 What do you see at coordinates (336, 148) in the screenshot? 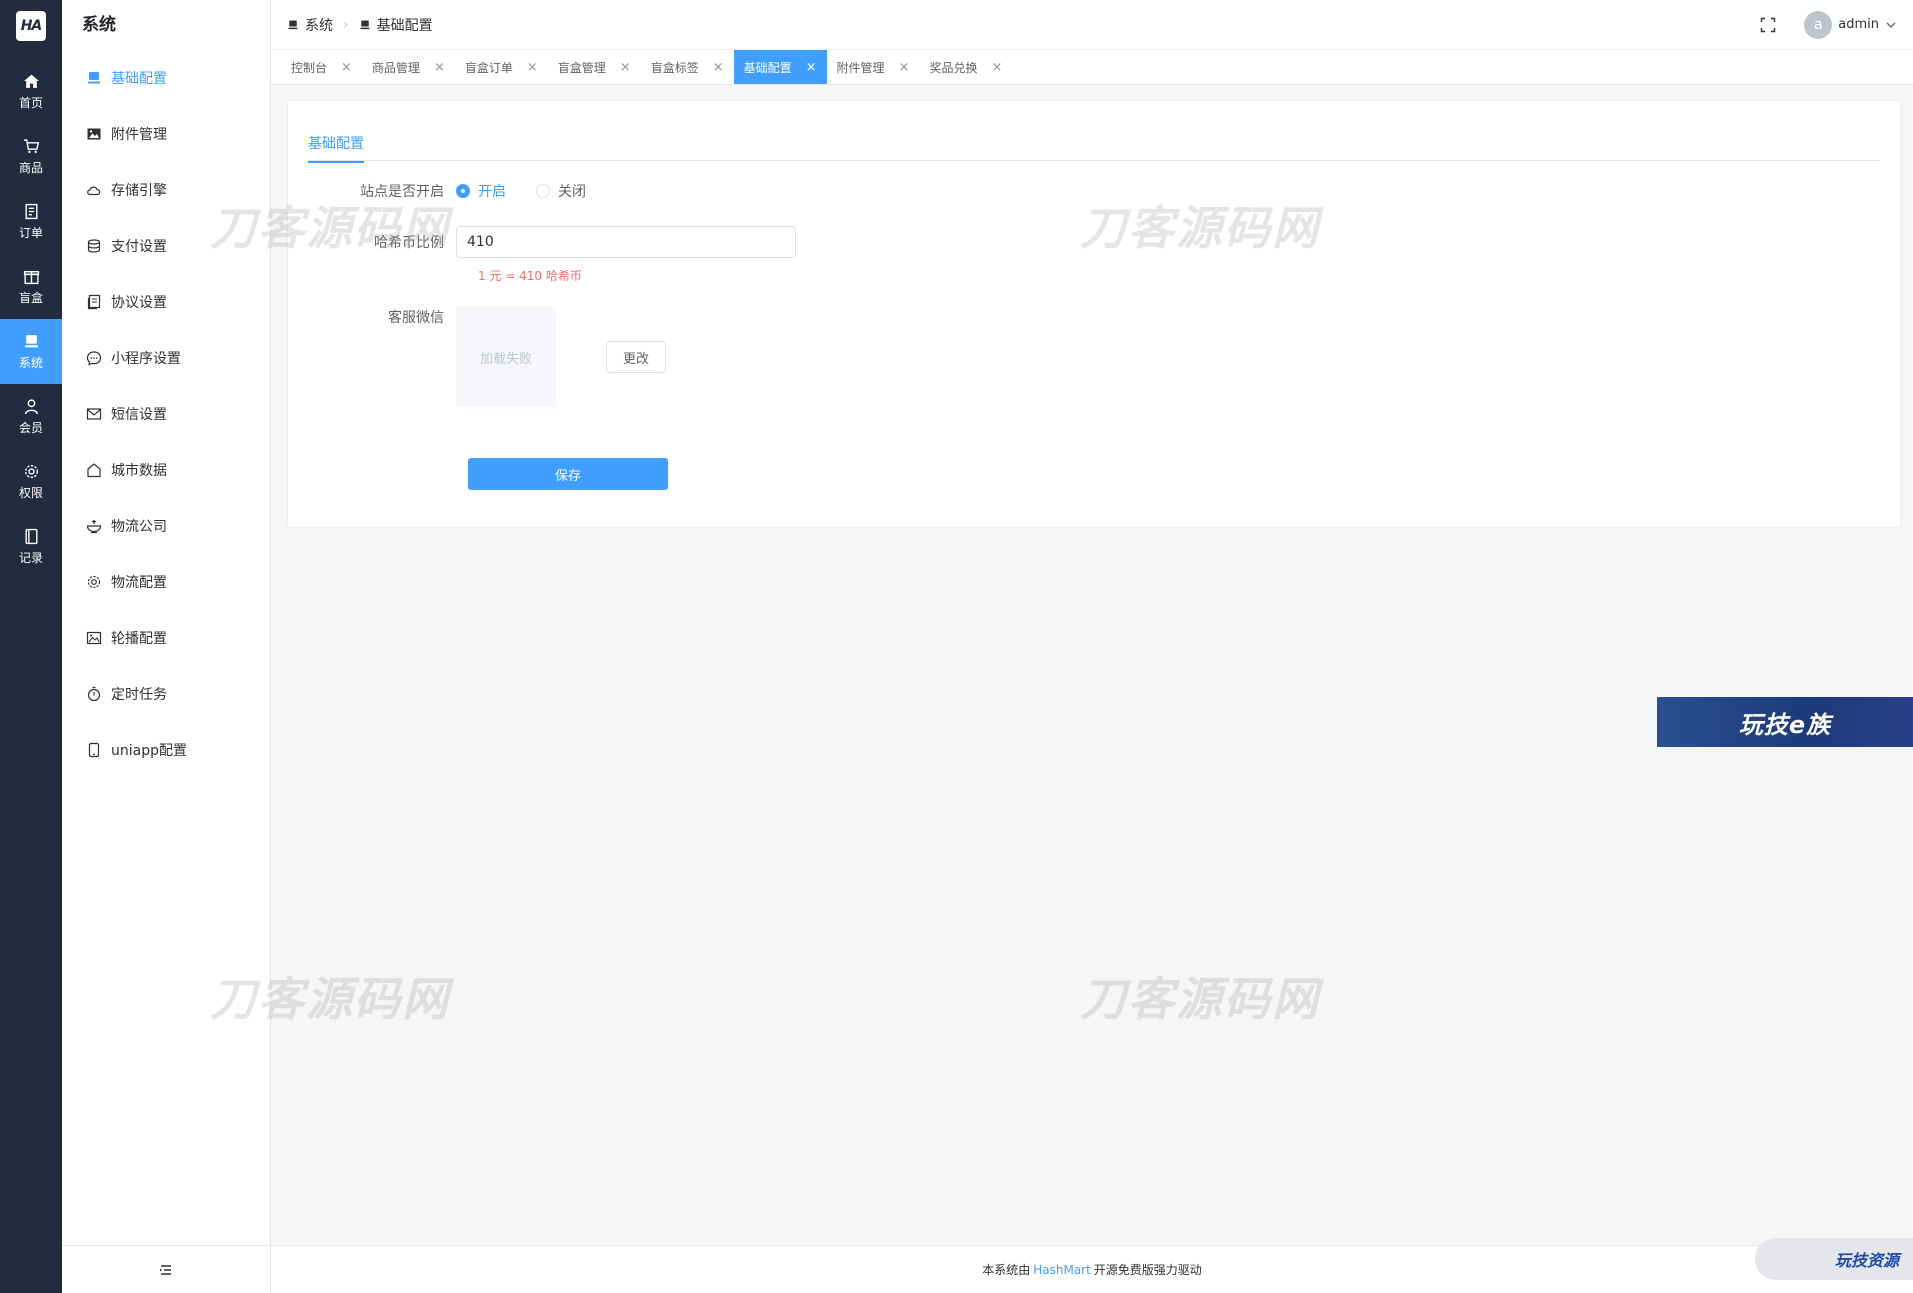
I see `card-tab-basic-config: 基础配置` at bounding box center [336, 148].